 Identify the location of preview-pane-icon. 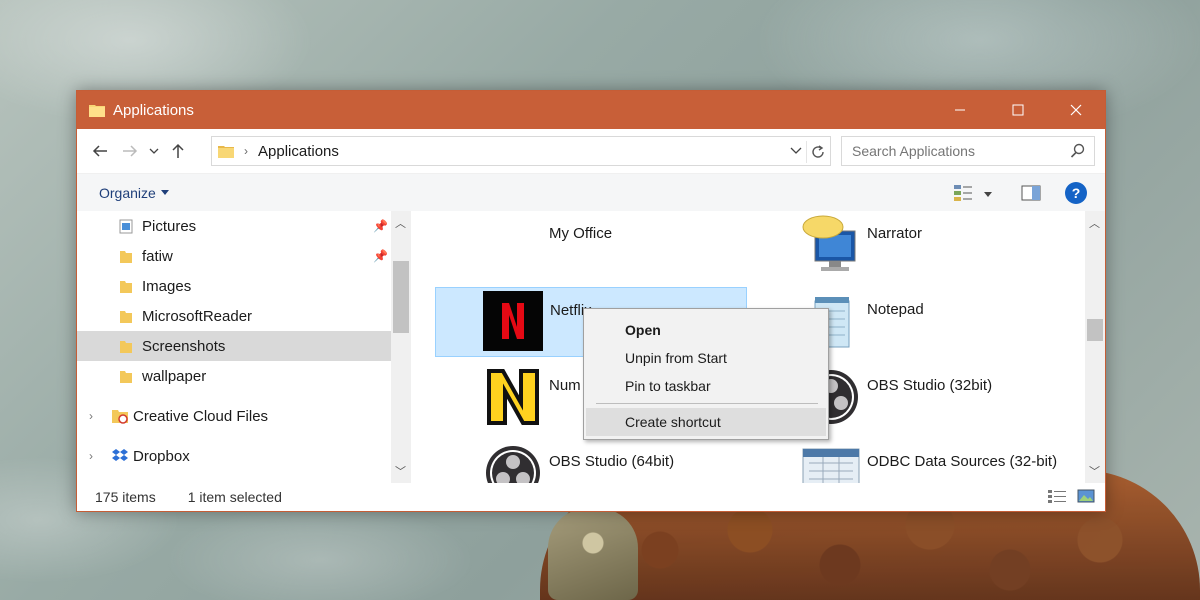
(1031, 194).